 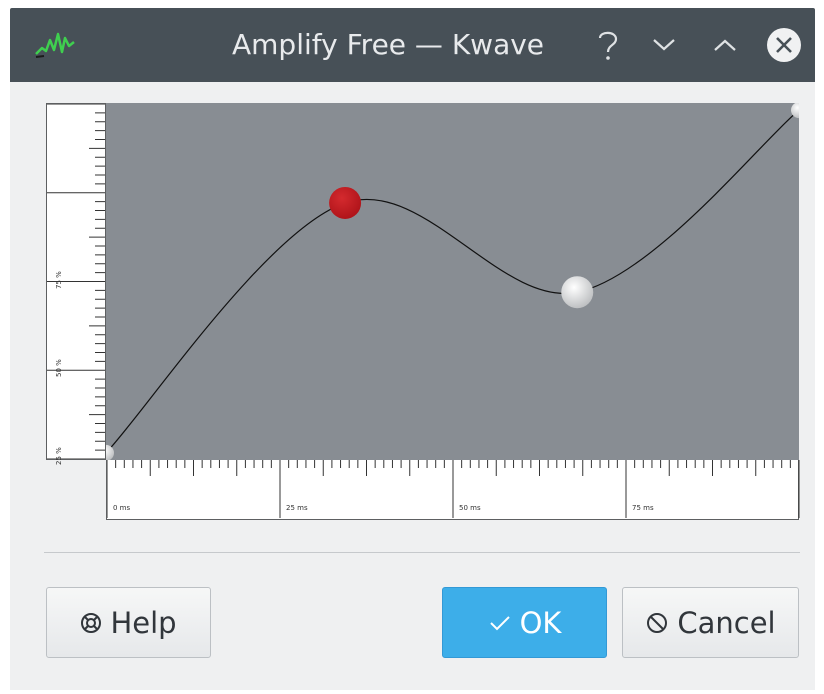 I want to click on title-bar: Amplify Free — Kwave, so click(x=412, y=45).